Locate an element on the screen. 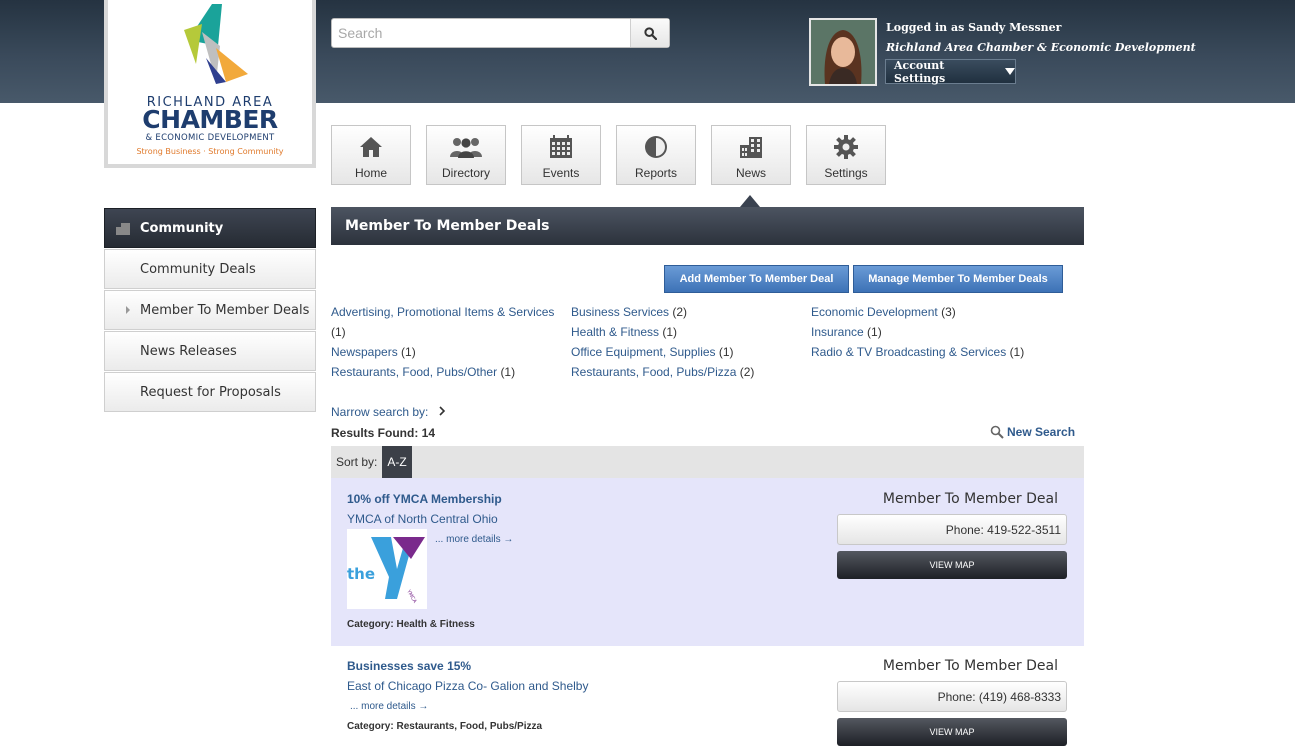 The image size is (1295, 754). category-link: Restaurants, Food, Pubs/Pizza is located at coordinates (653, 372).